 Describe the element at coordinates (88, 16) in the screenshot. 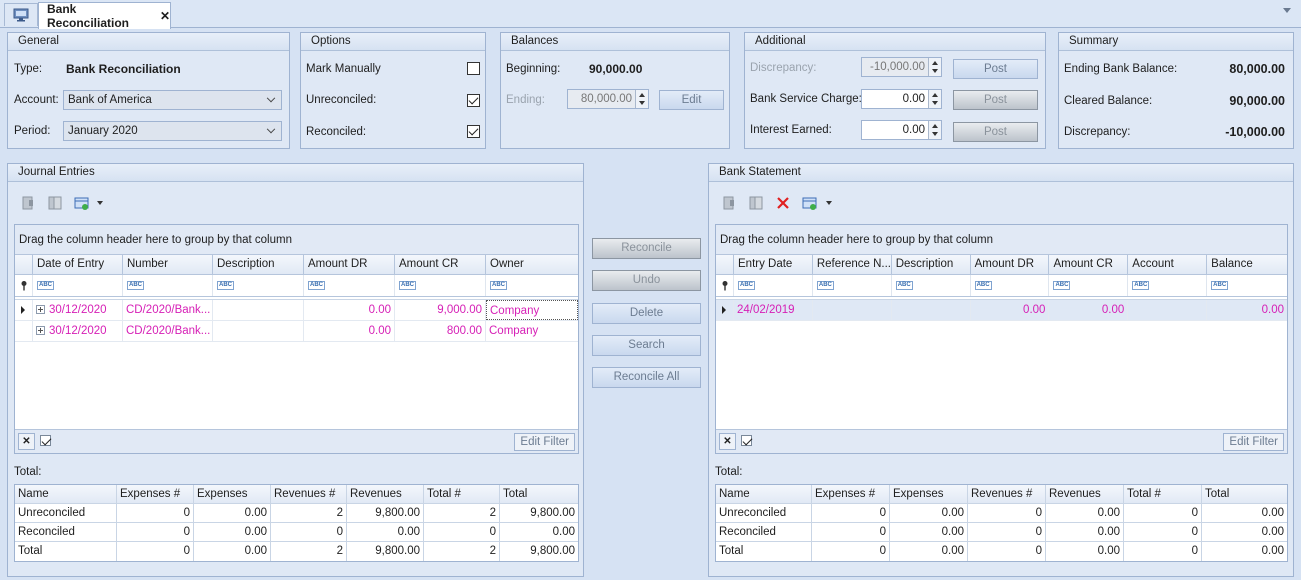

I see `tab-title: Bank Reconciliation` at that location.